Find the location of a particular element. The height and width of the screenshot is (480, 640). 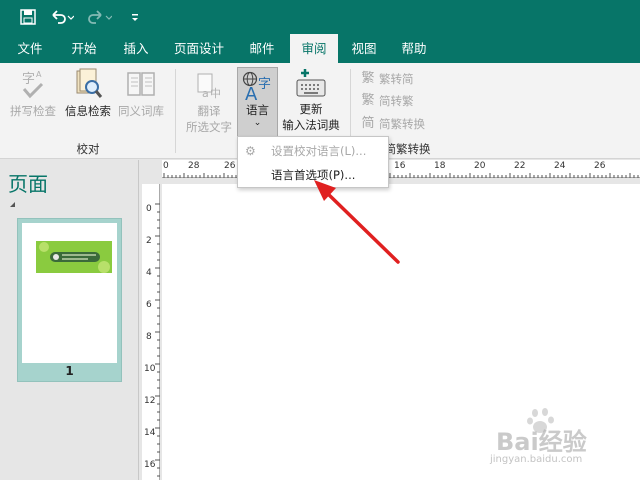

watermark-brand: Bai经验 is located at coordinates (541, 442).